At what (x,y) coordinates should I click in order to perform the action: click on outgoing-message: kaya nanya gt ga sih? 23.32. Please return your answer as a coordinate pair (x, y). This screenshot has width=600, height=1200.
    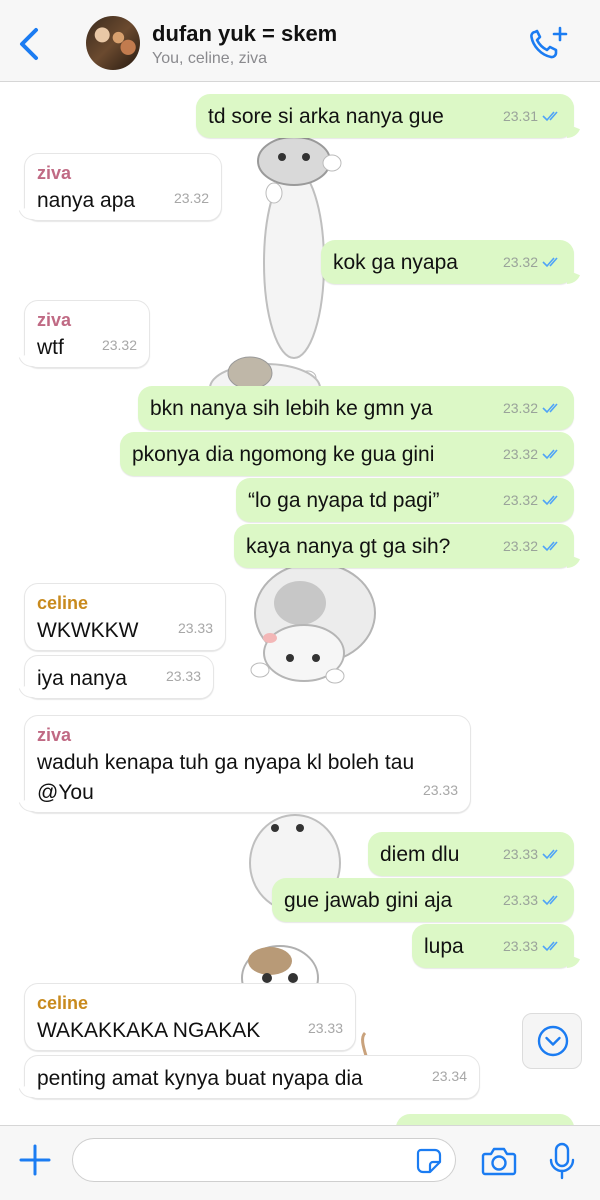
    Looking at the image, I should click on (404, 546).